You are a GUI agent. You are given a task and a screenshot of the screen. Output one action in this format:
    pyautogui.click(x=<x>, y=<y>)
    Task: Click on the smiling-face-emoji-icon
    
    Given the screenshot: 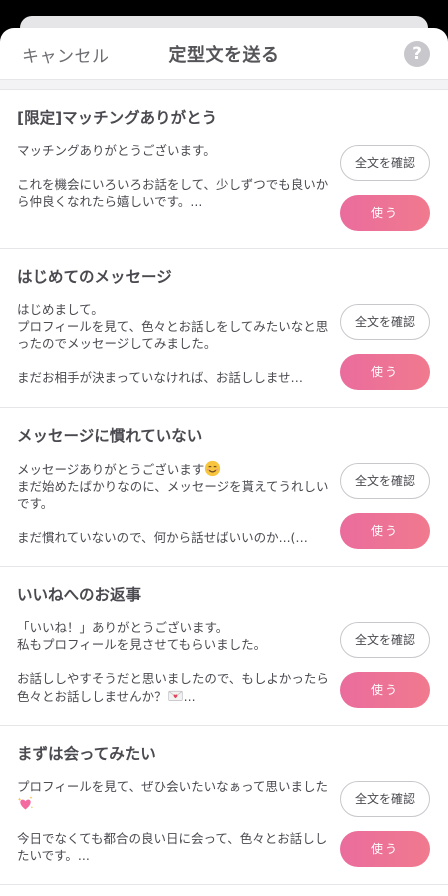 What is the action you would take?
    pyautogui.click(x=213, y=468)
    